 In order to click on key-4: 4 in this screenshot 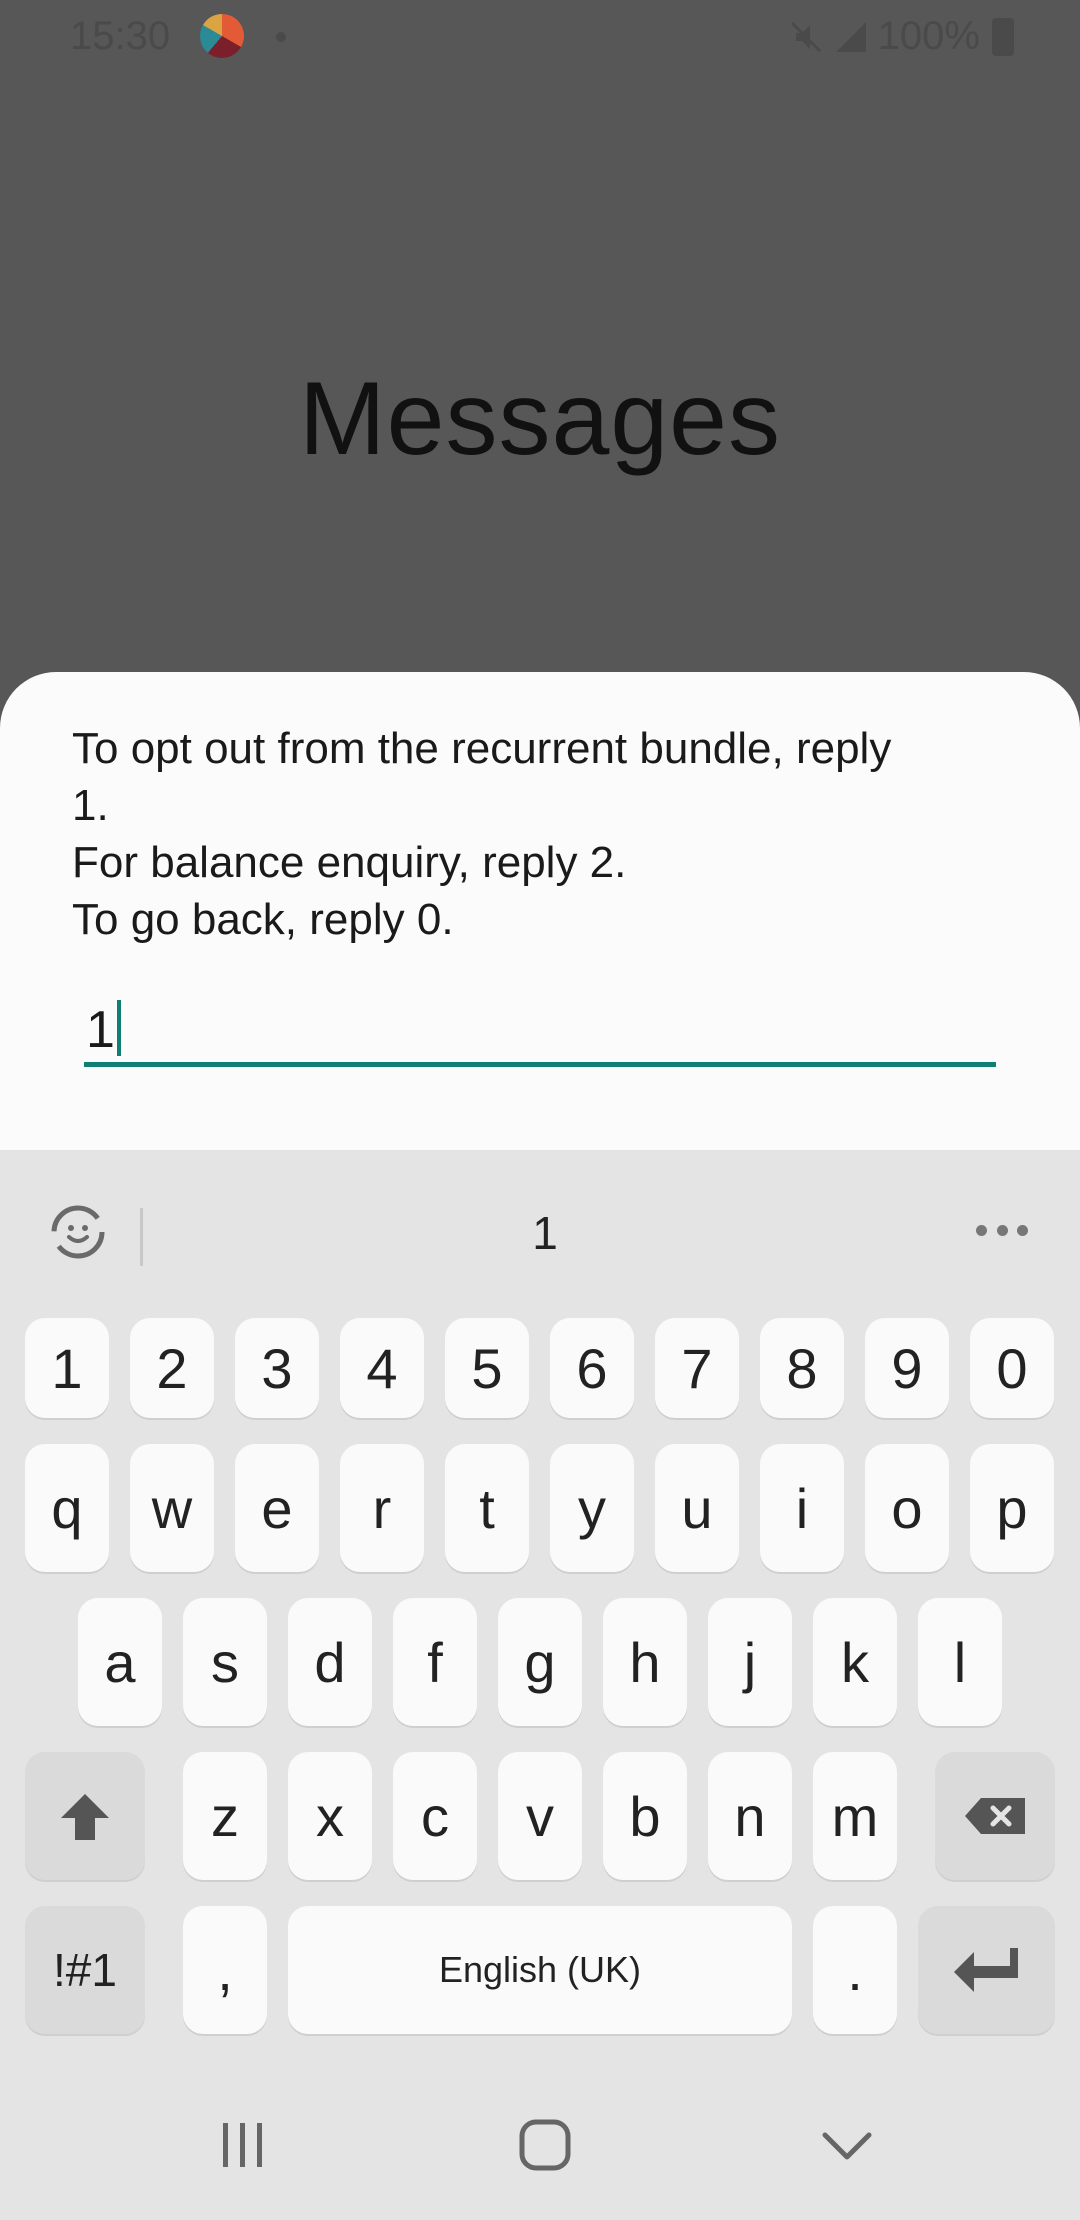, I will do `click(382, 1368)`.